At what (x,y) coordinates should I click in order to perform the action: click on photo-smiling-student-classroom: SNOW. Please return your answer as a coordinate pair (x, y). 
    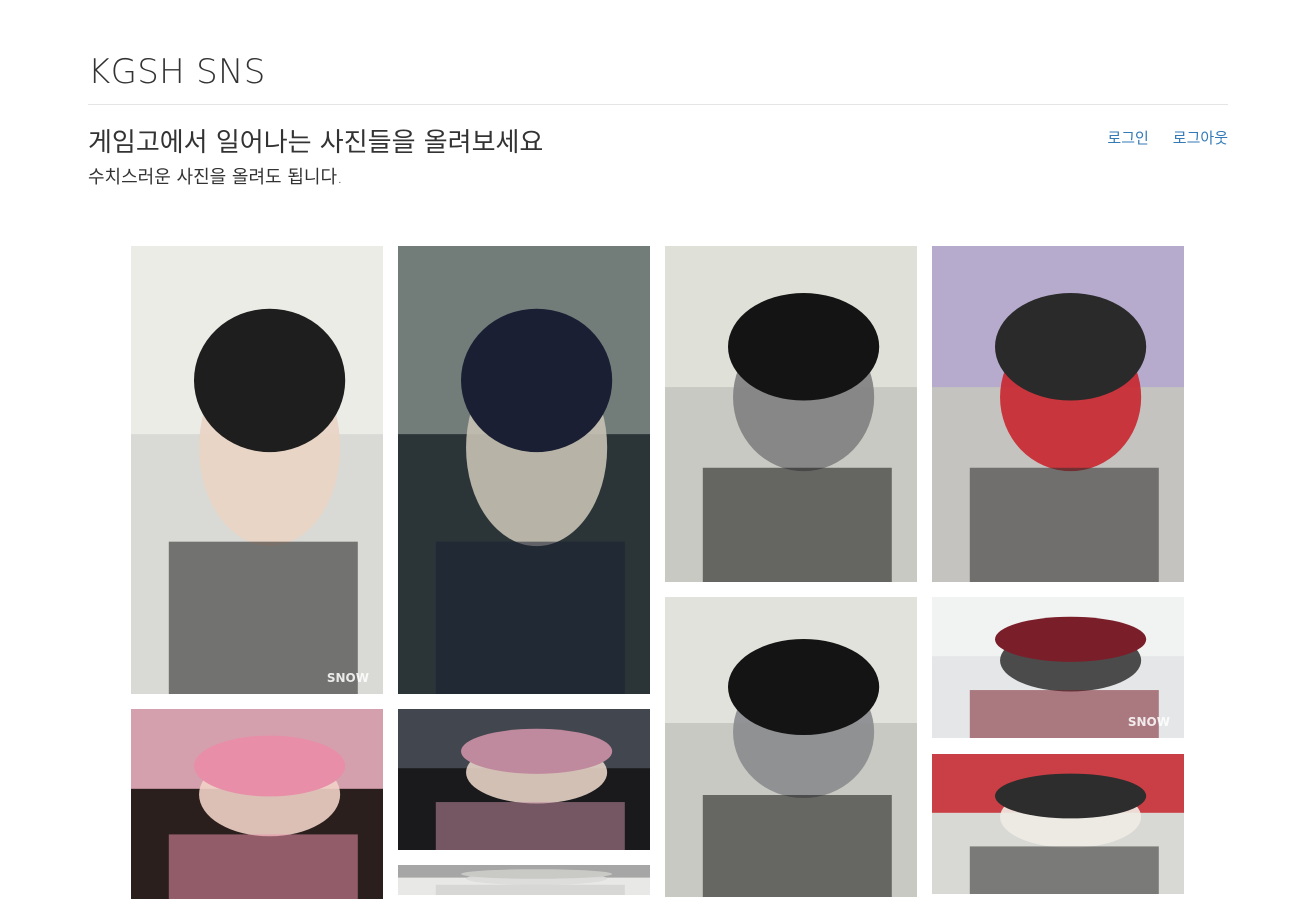
    Looking at the image, I should click on (257, 470).